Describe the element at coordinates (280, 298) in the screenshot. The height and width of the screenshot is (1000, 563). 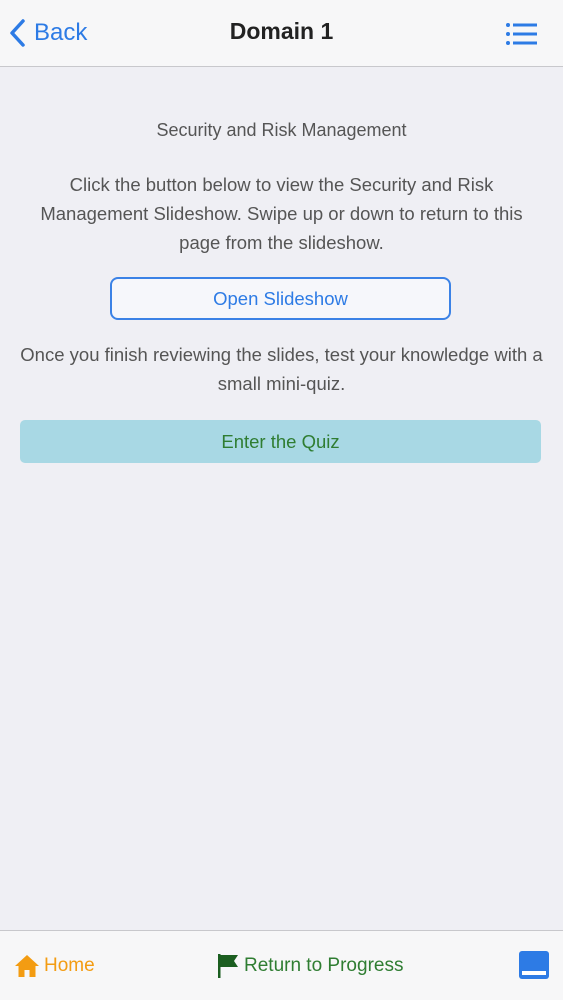
I see `open-slideshow-button: Open Slideshow` at that location.